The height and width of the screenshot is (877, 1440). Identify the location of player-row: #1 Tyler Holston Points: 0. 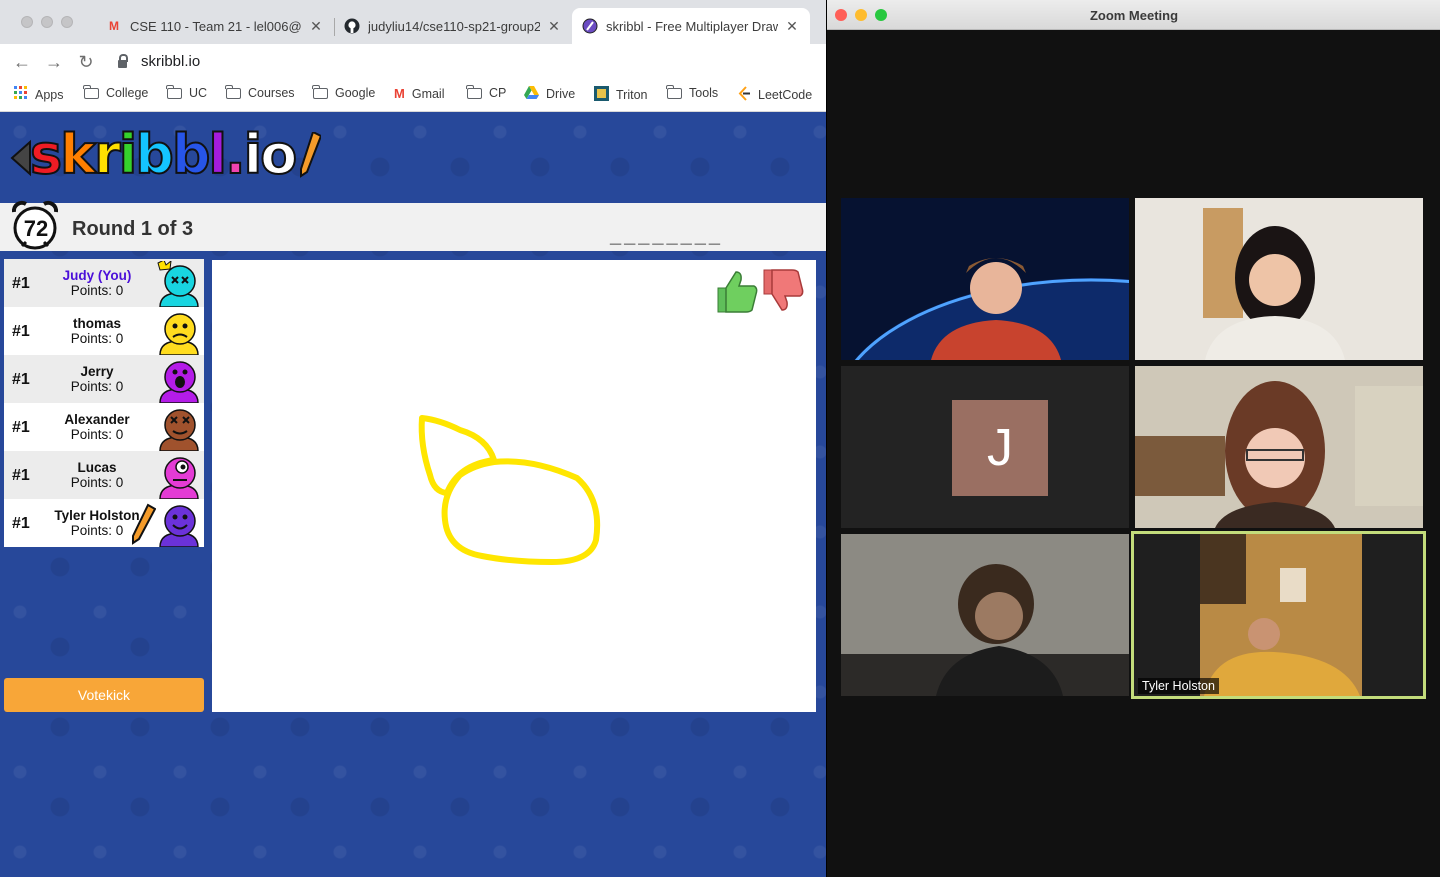
(104, 523).